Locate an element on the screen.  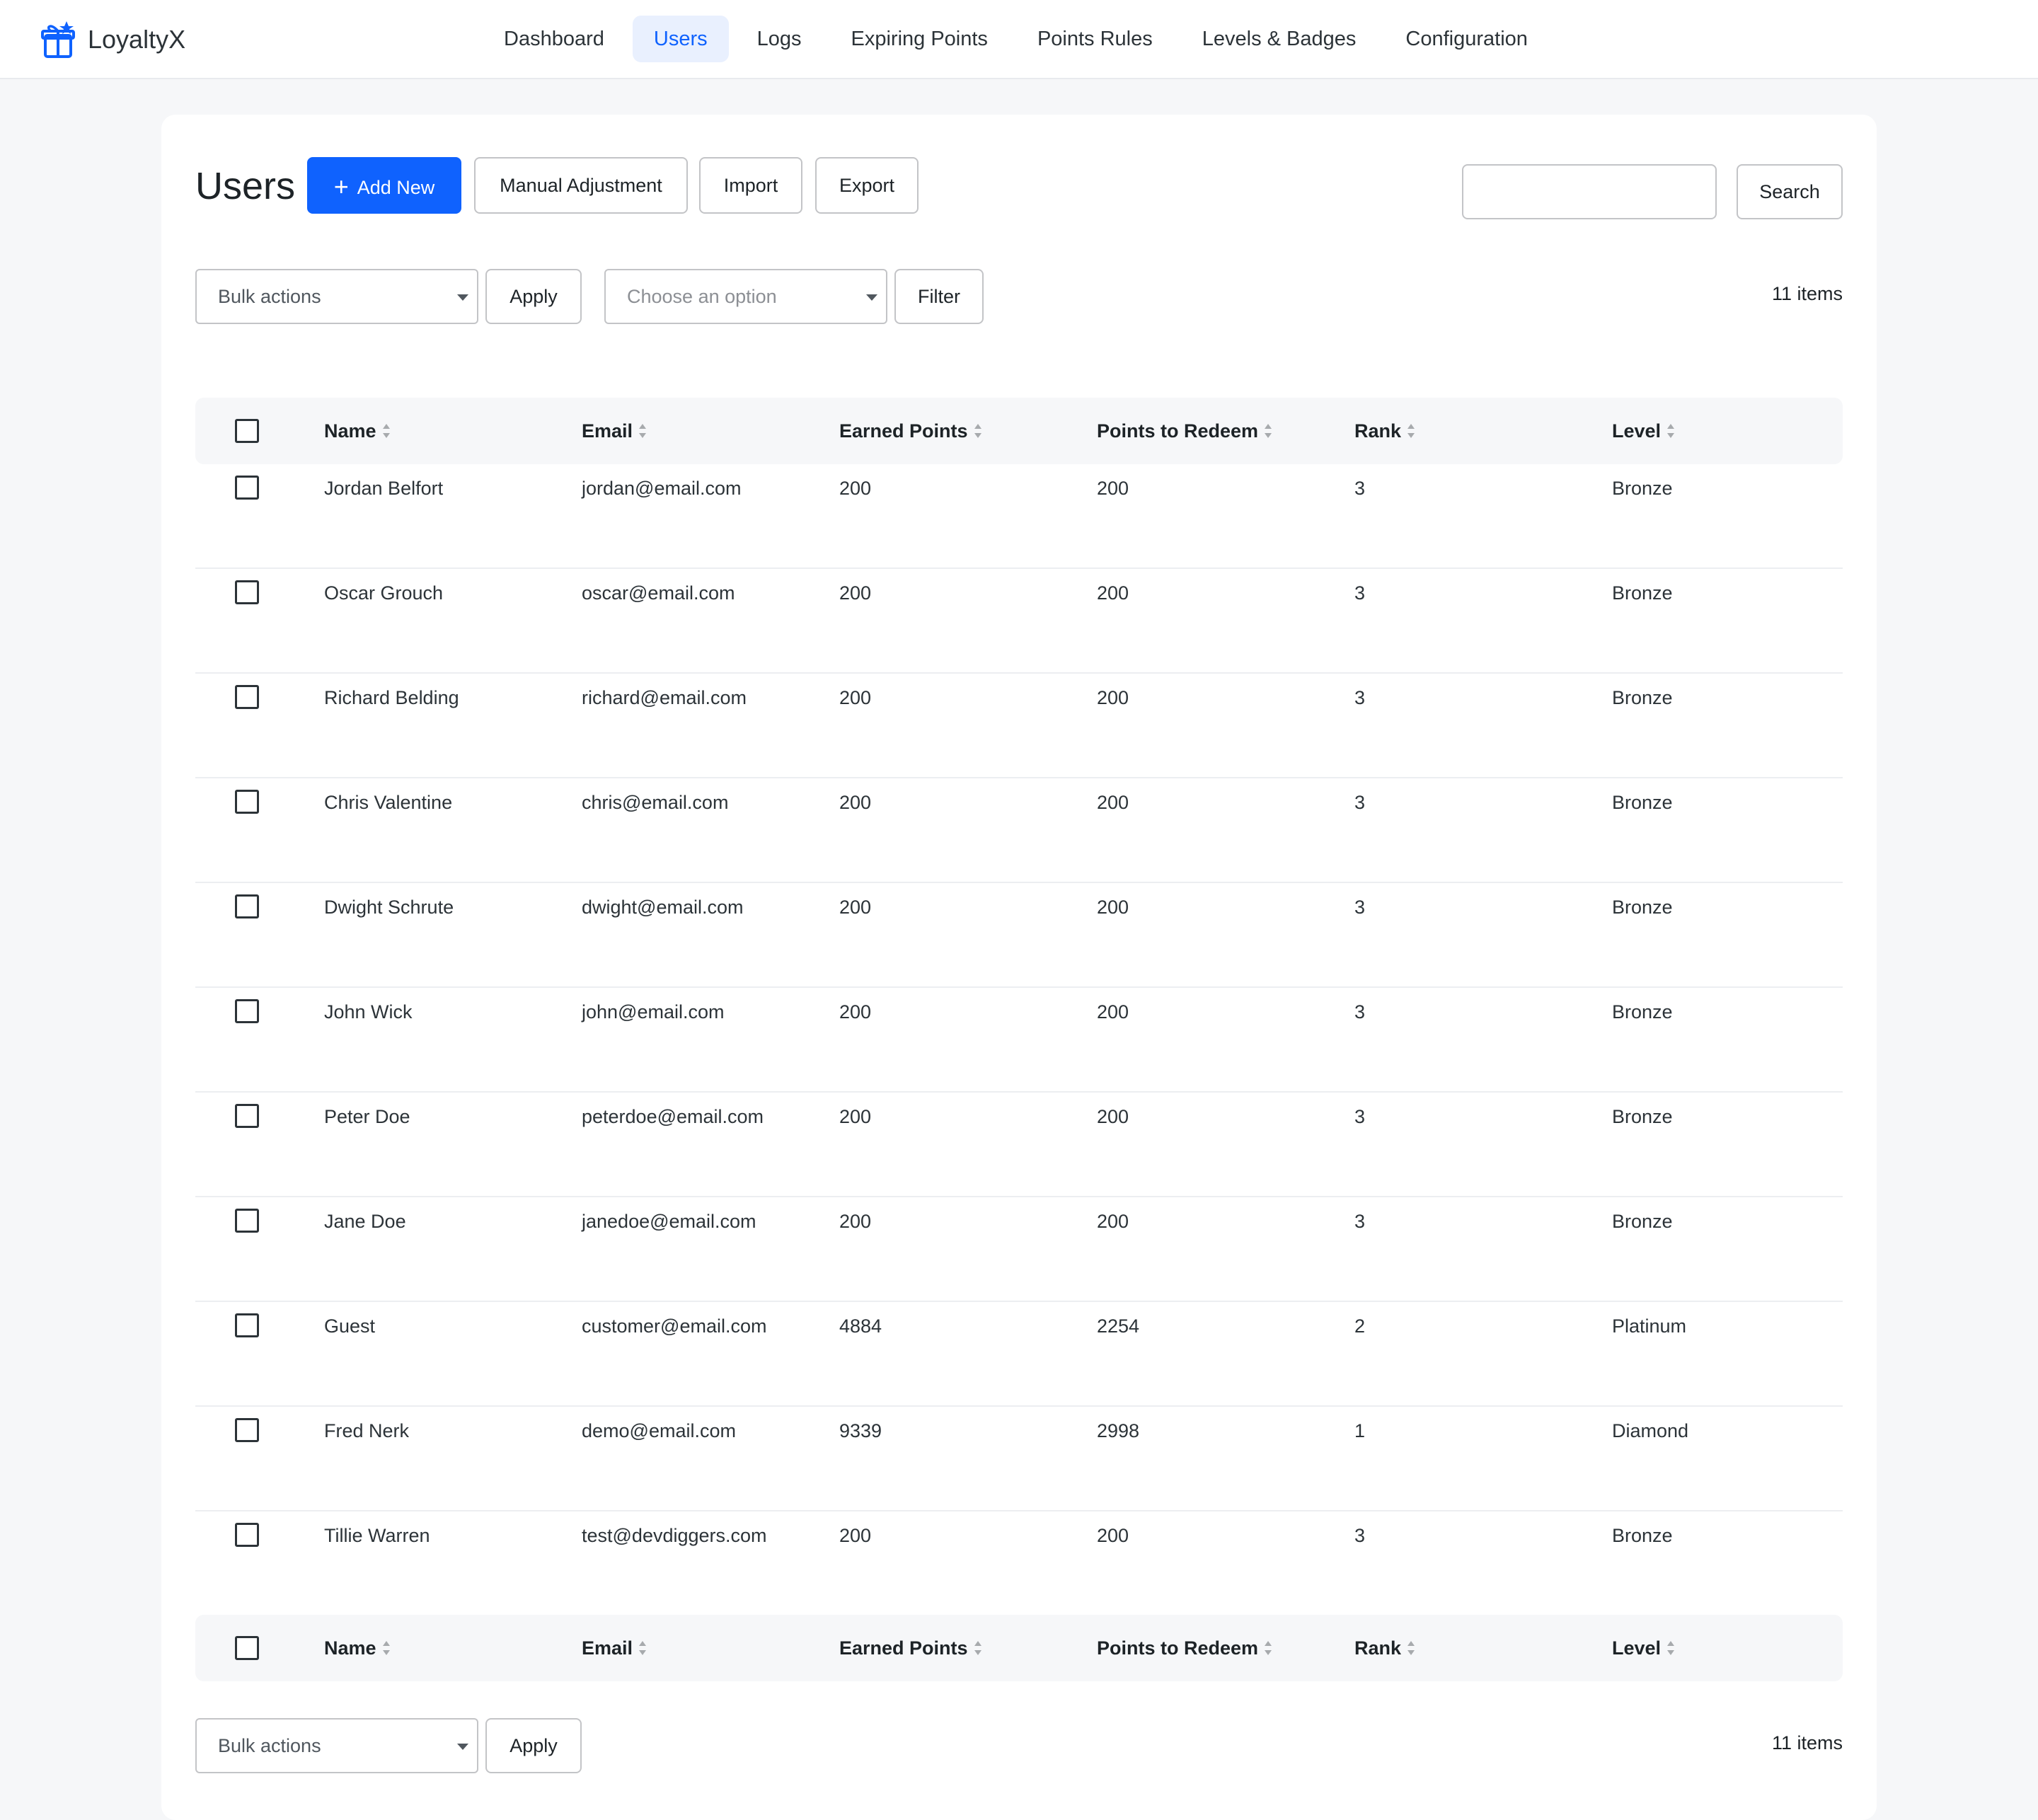
column-header-level: Level is located at coordinates (1643, 431).